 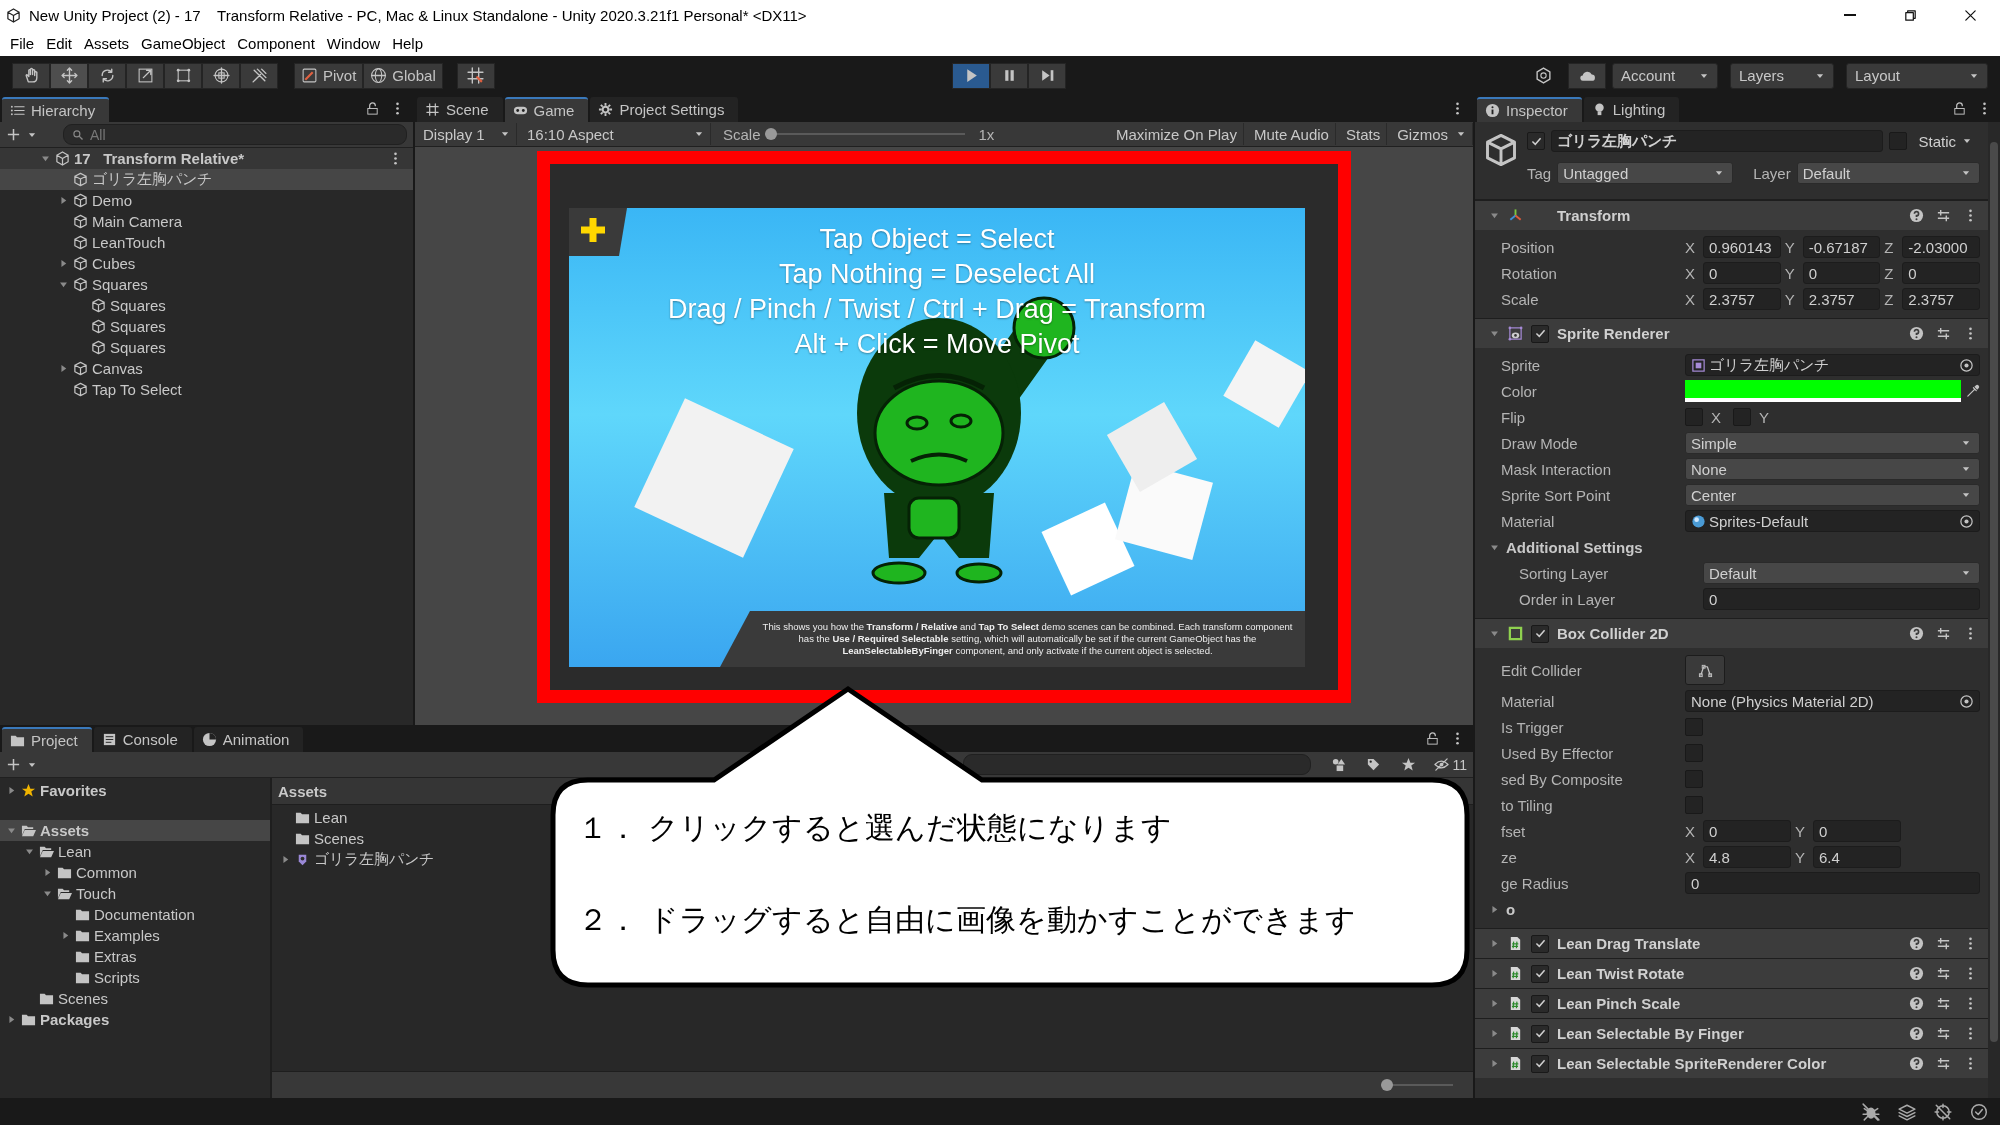 I want to click on component-header: Lean Selectable SpriteRenderer Color, so click(x=1731, y=1063).